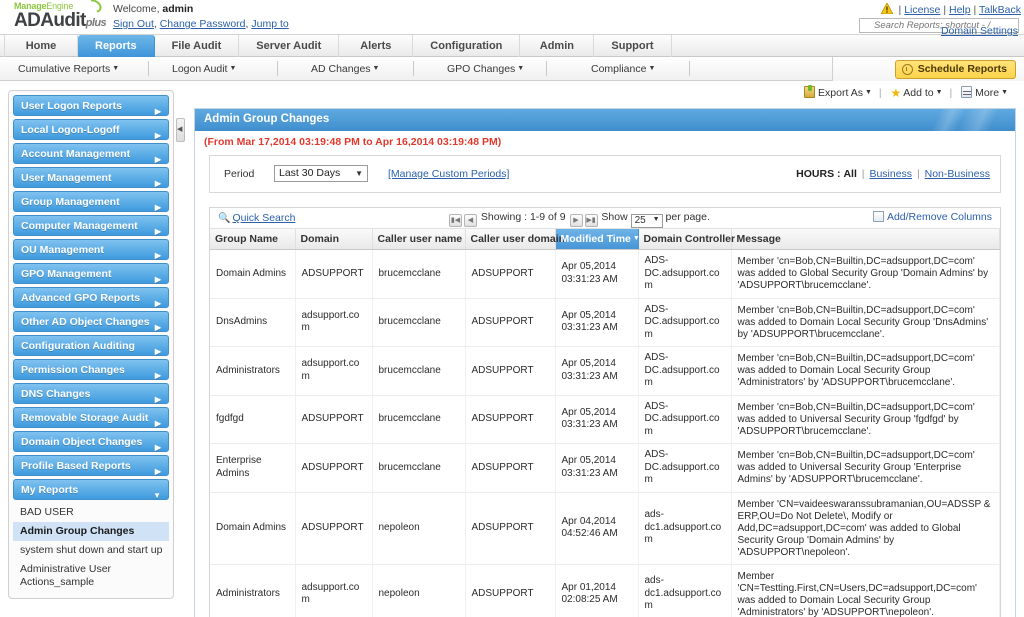  What do you see at coordinates (289, 46) in the screenshot?
I see `tab-server-audit: Server Audit` at bounding box center [289, 46].